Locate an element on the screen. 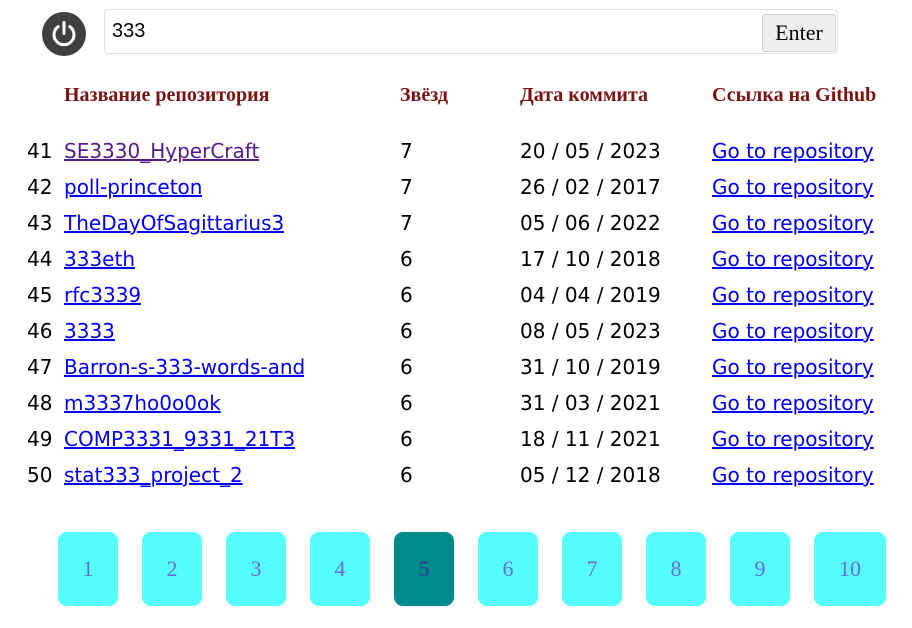 The image size is (912, 628). repo-name-link: COMP3331_9331_21T3 is located at coordinates (179, 439).